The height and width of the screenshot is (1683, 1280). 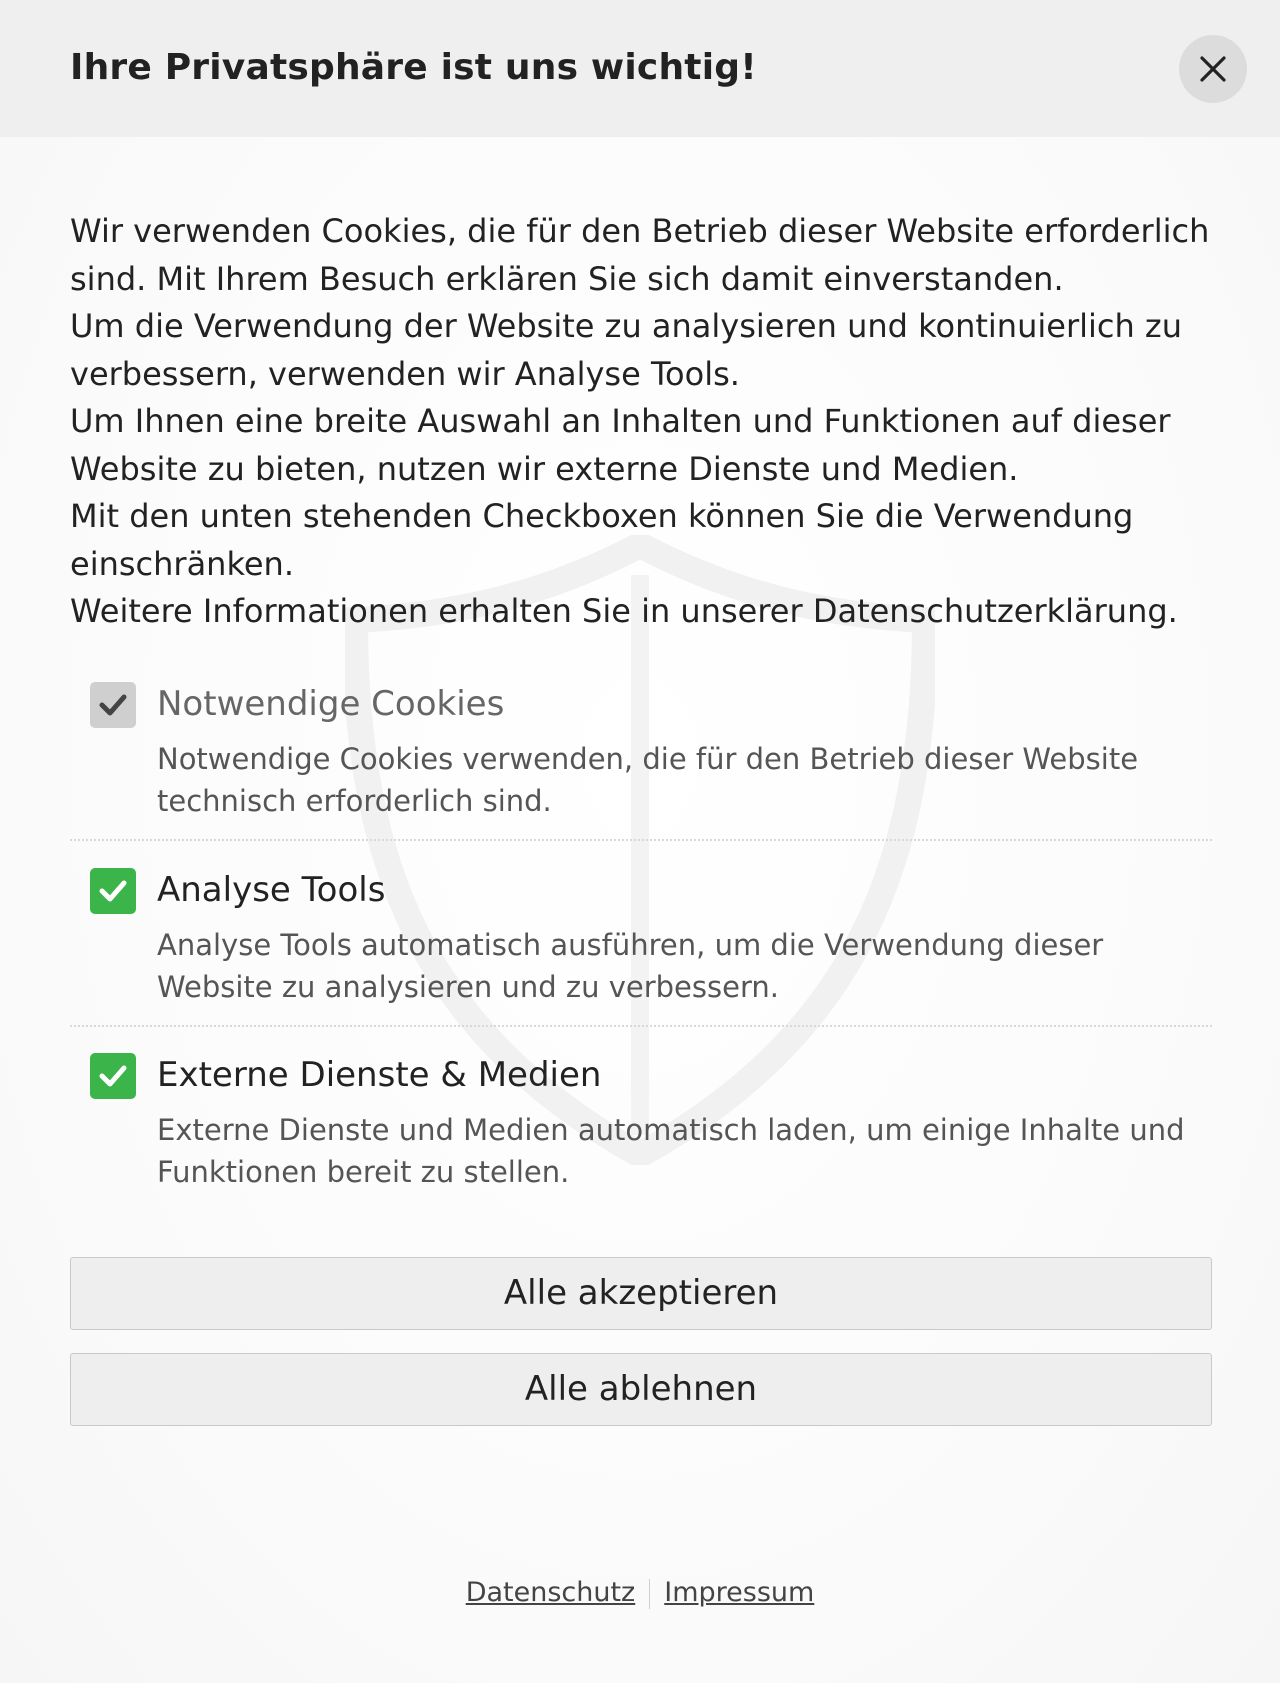 I want to click on checkbox-external-media, so click(x=113, y=1076).